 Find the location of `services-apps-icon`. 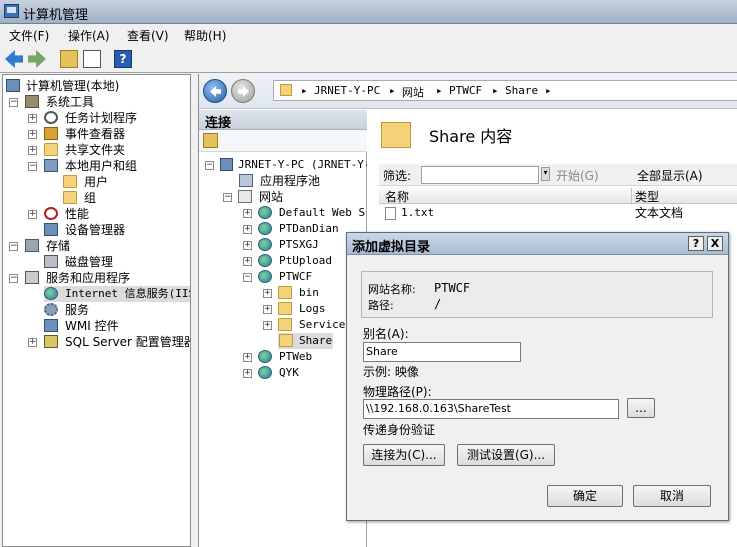

services-apps-icon is located at coordinates (32, 277).